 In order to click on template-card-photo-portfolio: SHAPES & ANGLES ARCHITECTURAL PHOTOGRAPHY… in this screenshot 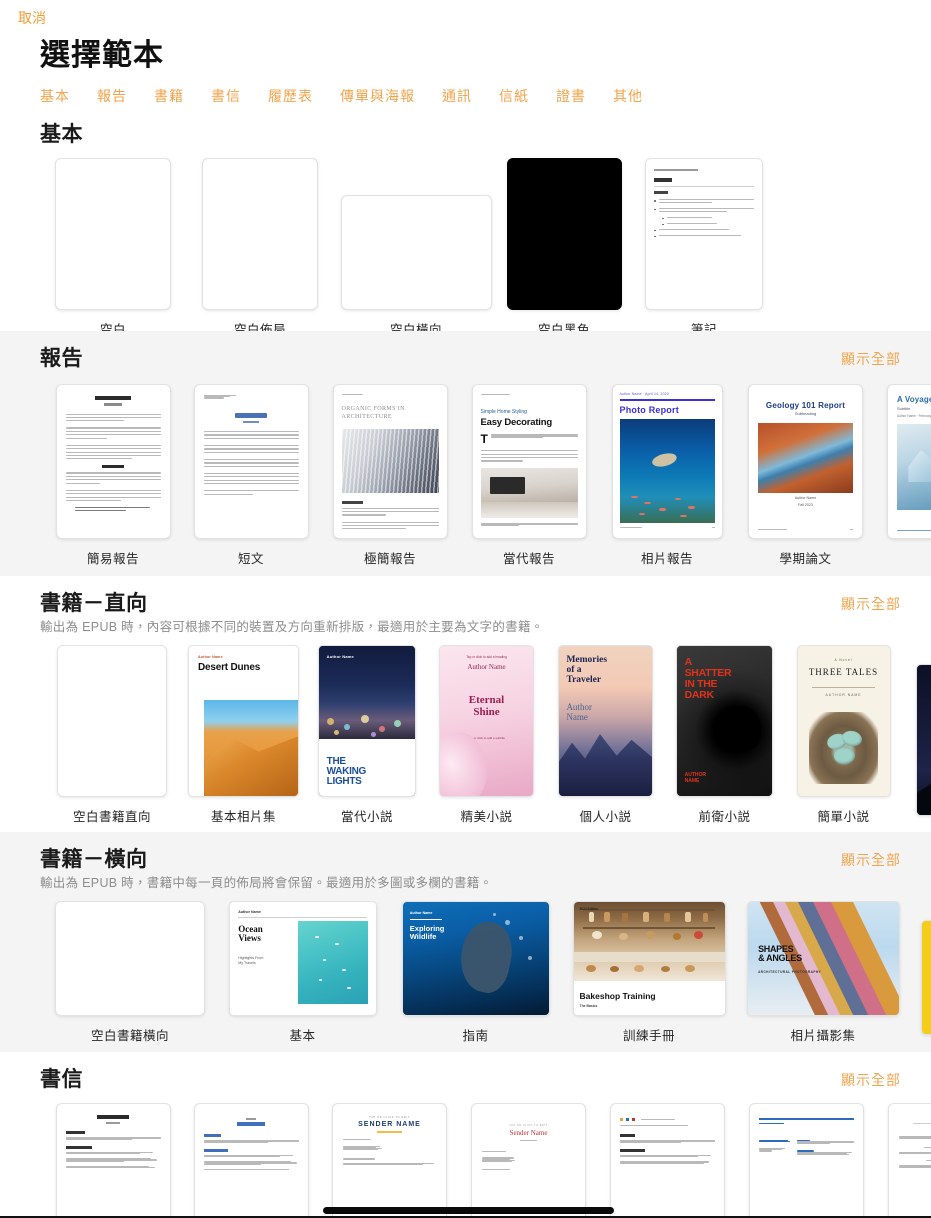, I will do `click(823, 972)`.